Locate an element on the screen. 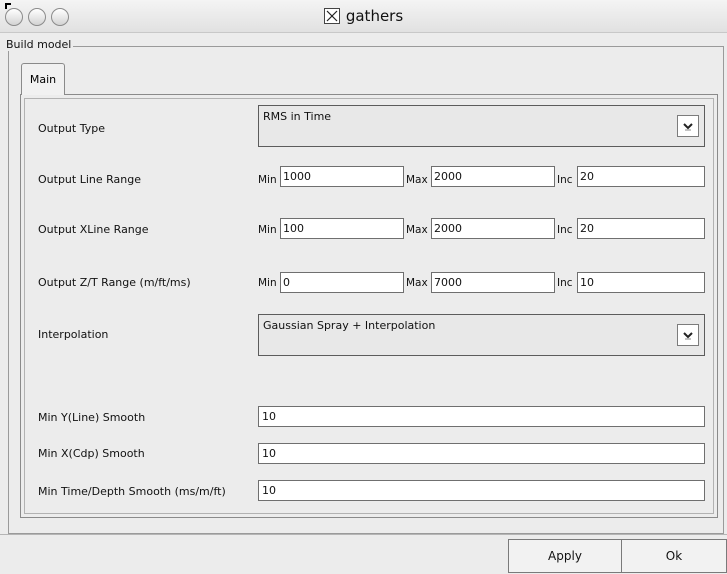 The image size is (727, 574). apply-button: Apply is located at coordinates (565, 556).